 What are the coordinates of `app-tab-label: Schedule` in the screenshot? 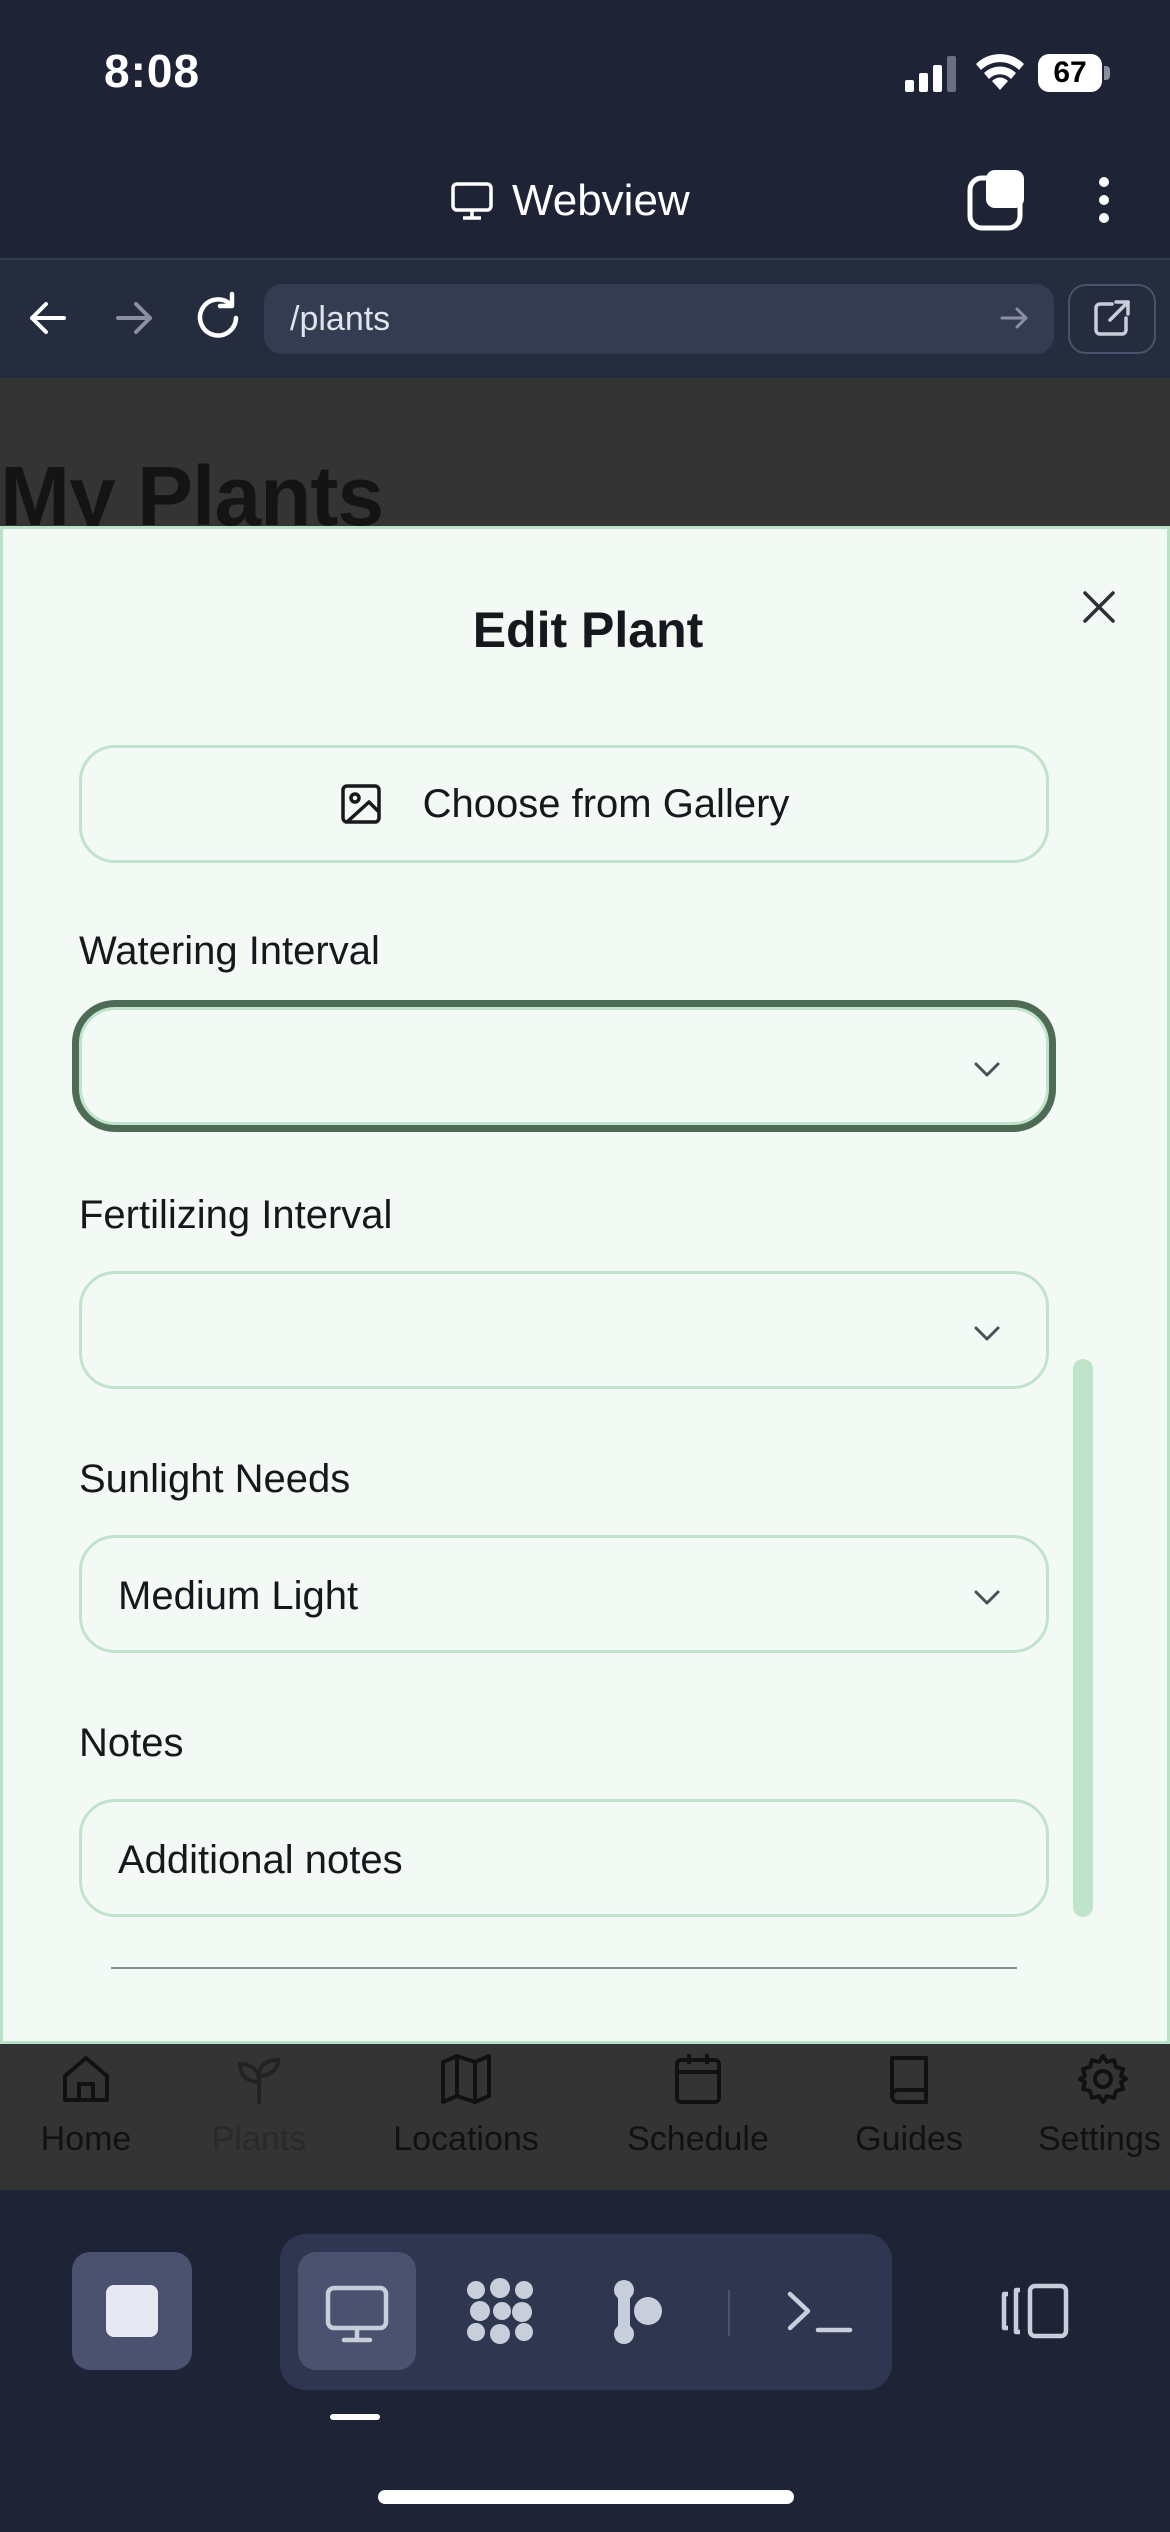 It's located at (698, 2139).